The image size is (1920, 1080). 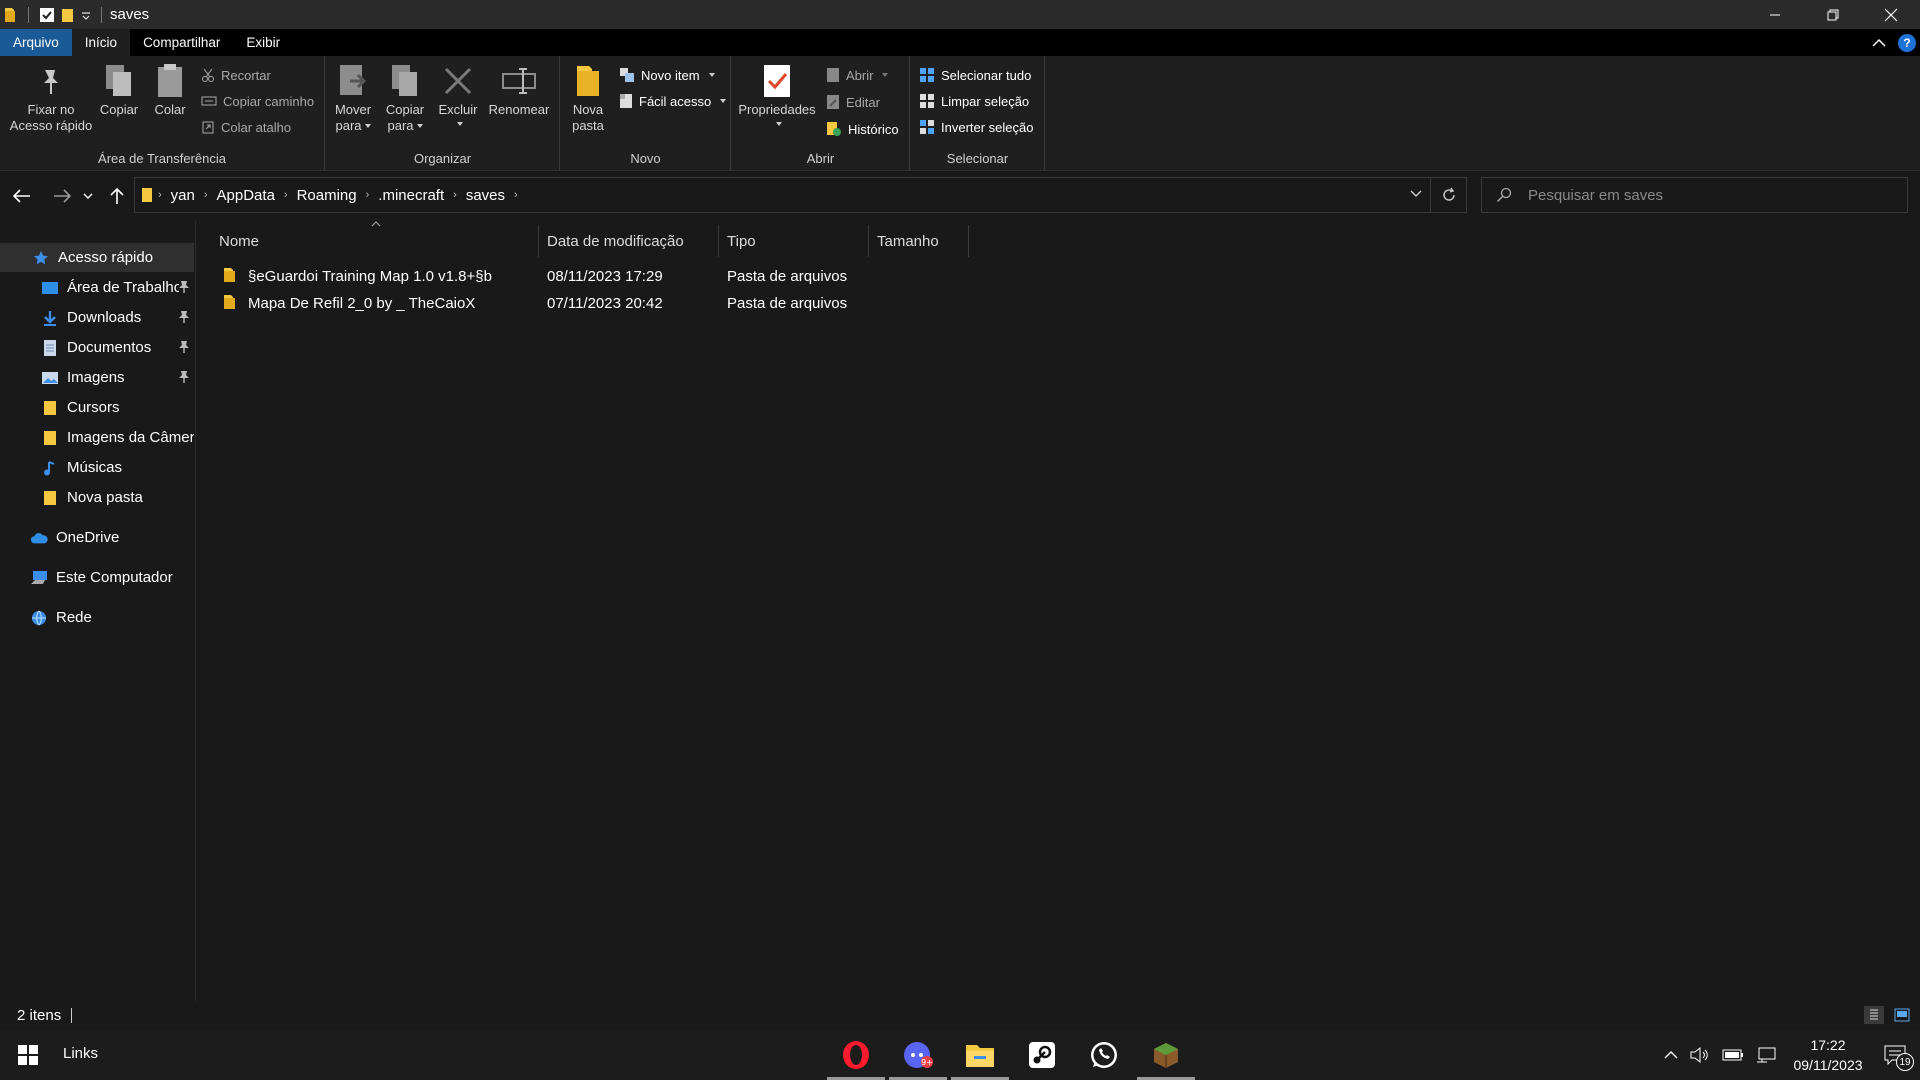 I want to click on tab-home: Início, so click(x=101, y=42).